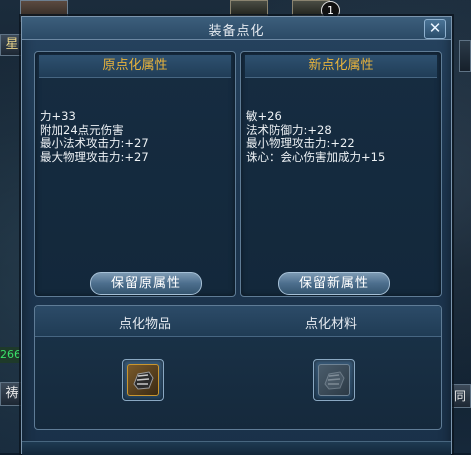 The width and height of the screenshot is (471, 455). I want to click on refine-item-label: 点化物品, so click(145, 324).